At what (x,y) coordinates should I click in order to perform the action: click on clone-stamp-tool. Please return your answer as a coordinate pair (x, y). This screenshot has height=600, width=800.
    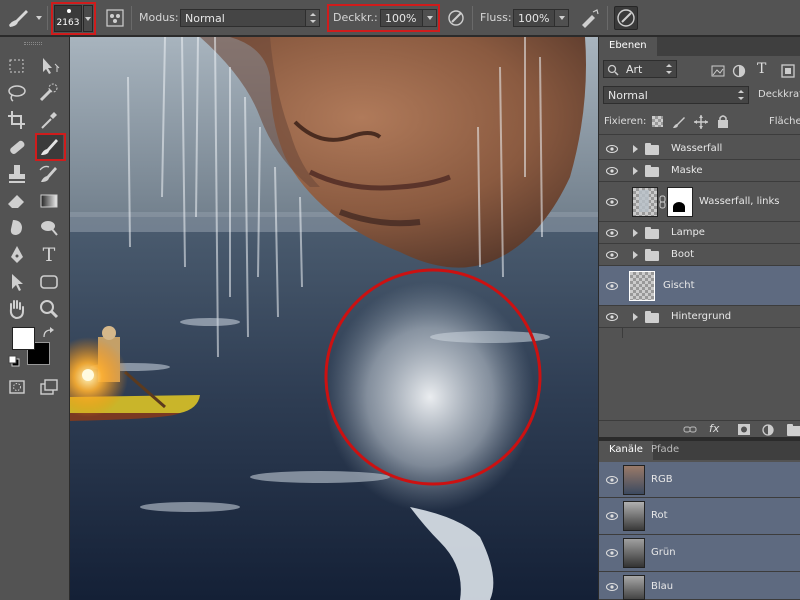
    Looking at the image, I should click on (17, 174).